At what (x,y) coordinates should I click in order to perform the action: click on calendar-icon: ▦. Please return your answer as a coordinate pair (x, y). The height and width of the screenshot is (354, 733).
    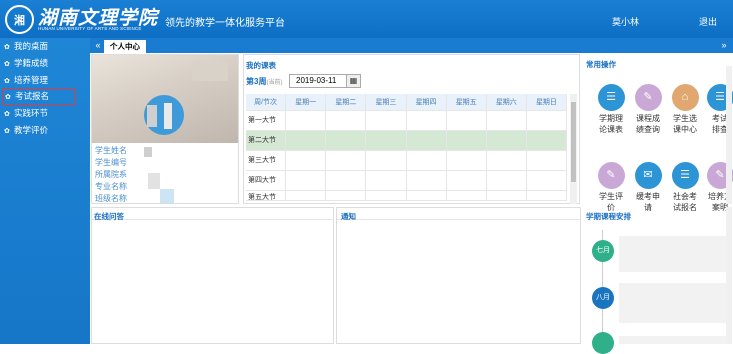
    Looking at the image, I should click on (353, 81).